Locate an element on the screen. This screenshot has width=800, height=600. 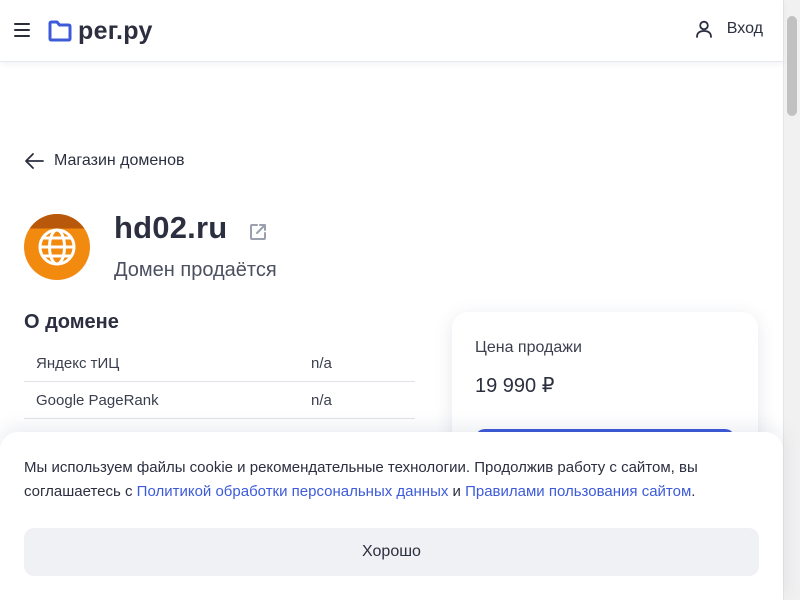
cookie-text-and: и is located at coordinates (457, 491).